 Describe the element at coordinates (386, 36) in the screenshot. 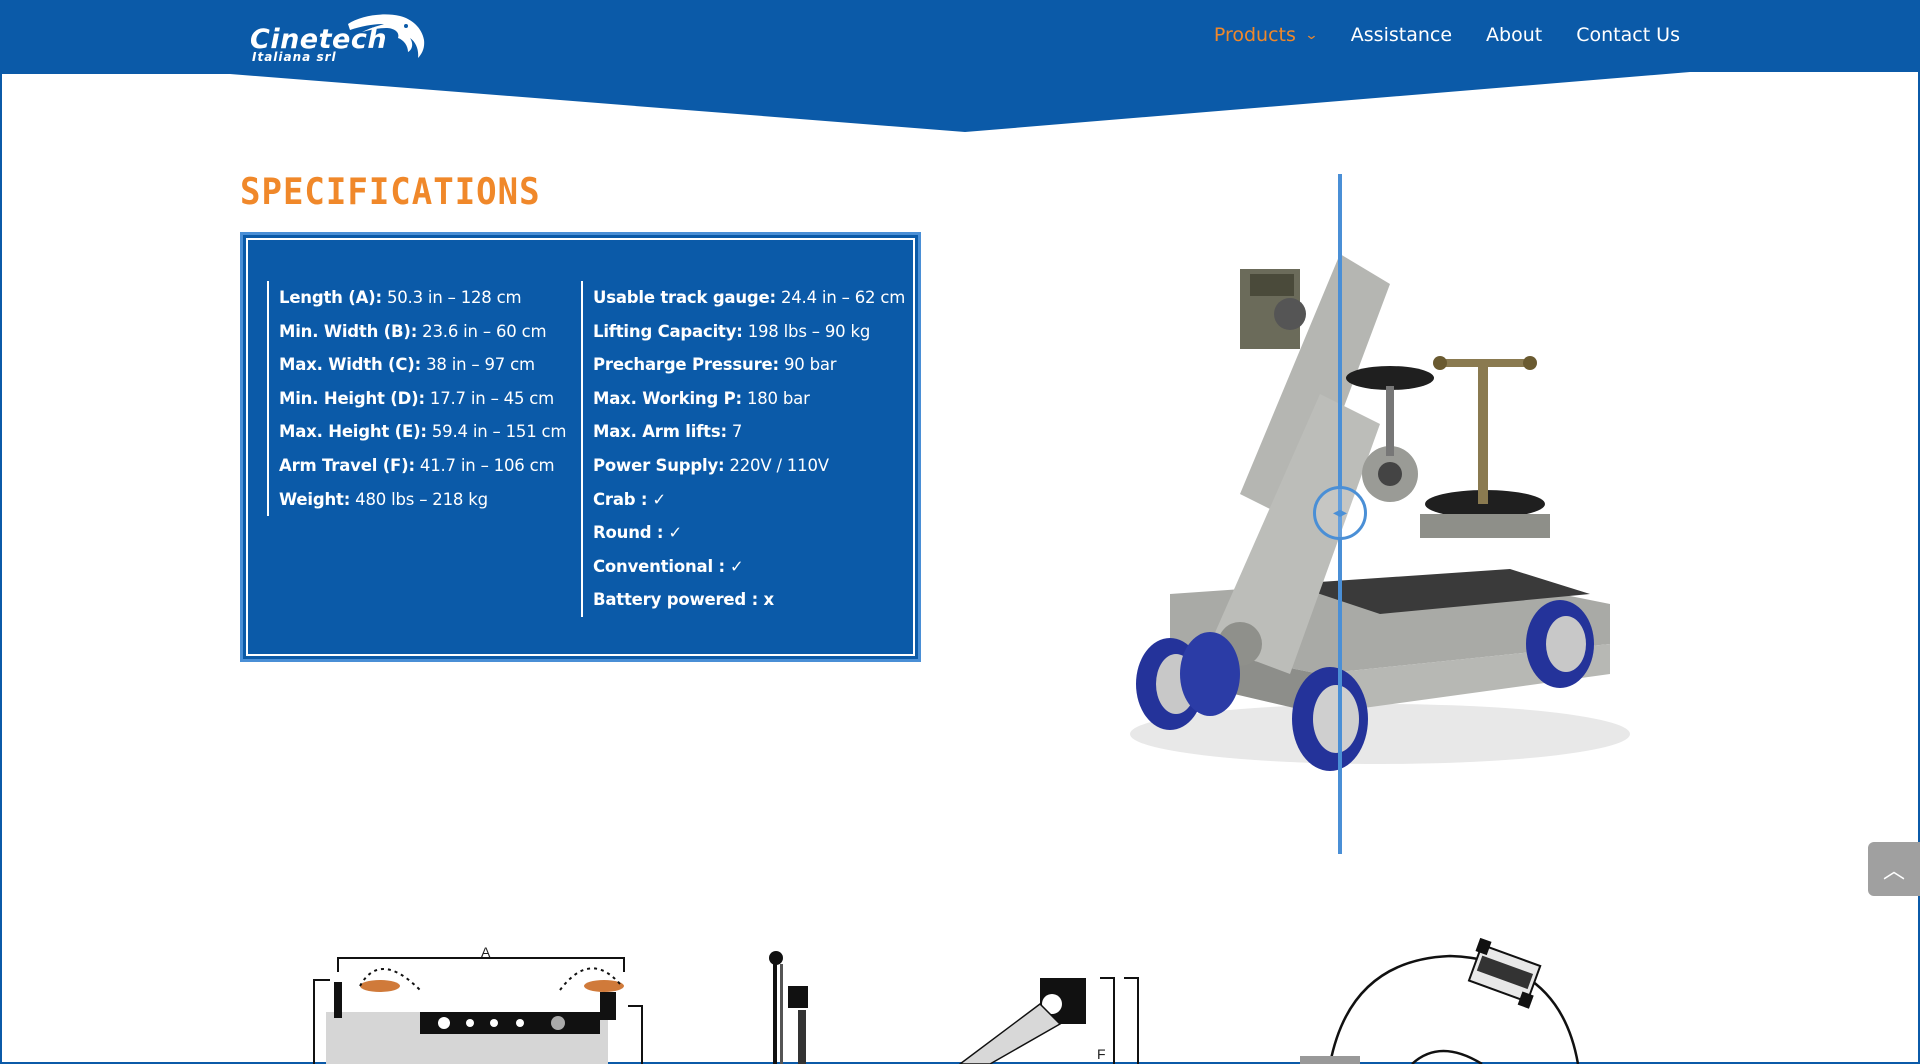

I see `eagle-logo-icon` at that location.